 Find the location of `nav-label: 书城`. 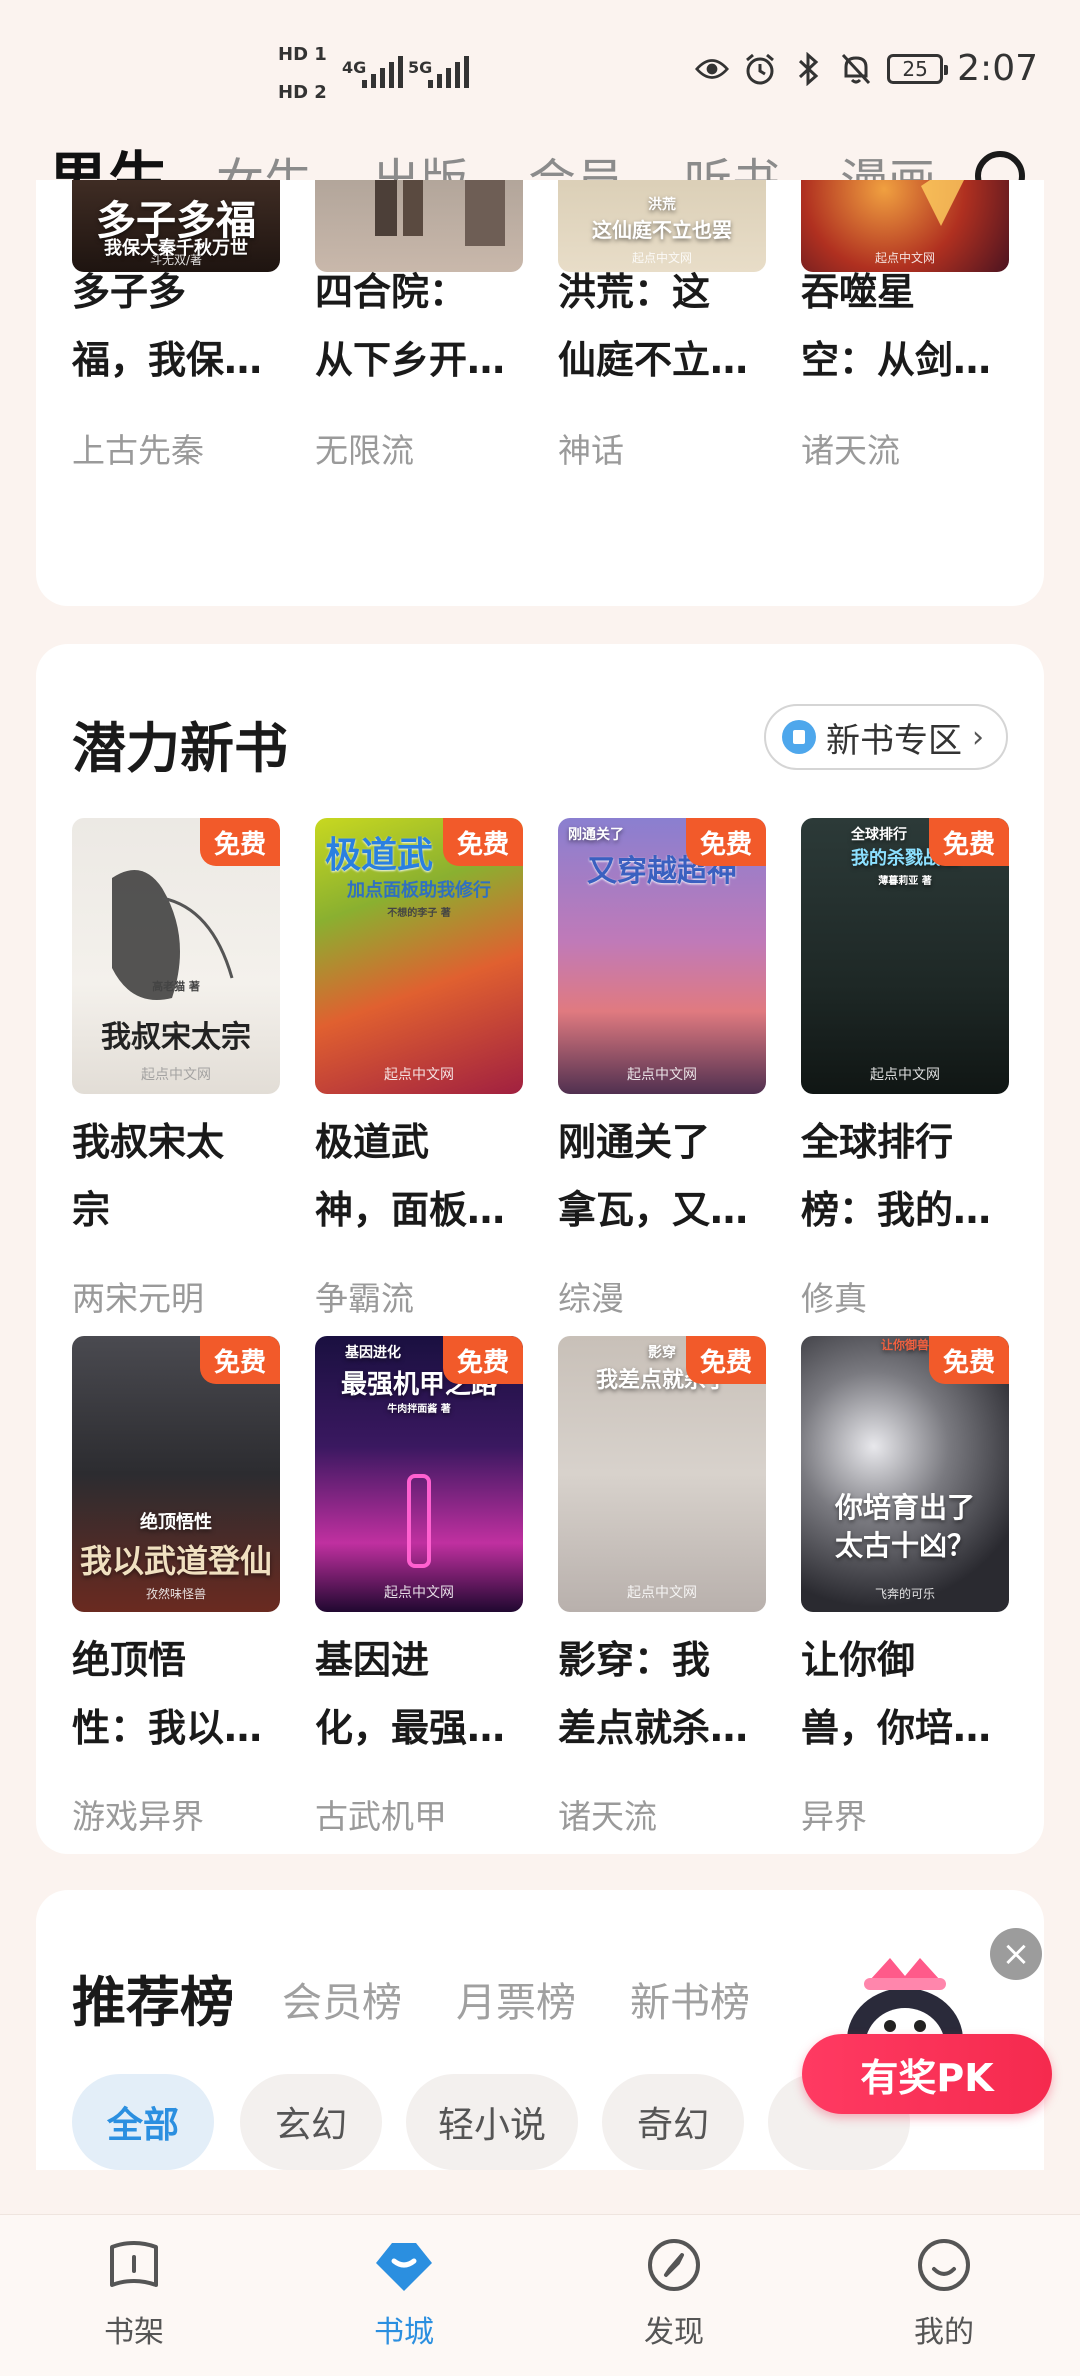

nav-label: 书城 is located at coordinates (404, 2332).